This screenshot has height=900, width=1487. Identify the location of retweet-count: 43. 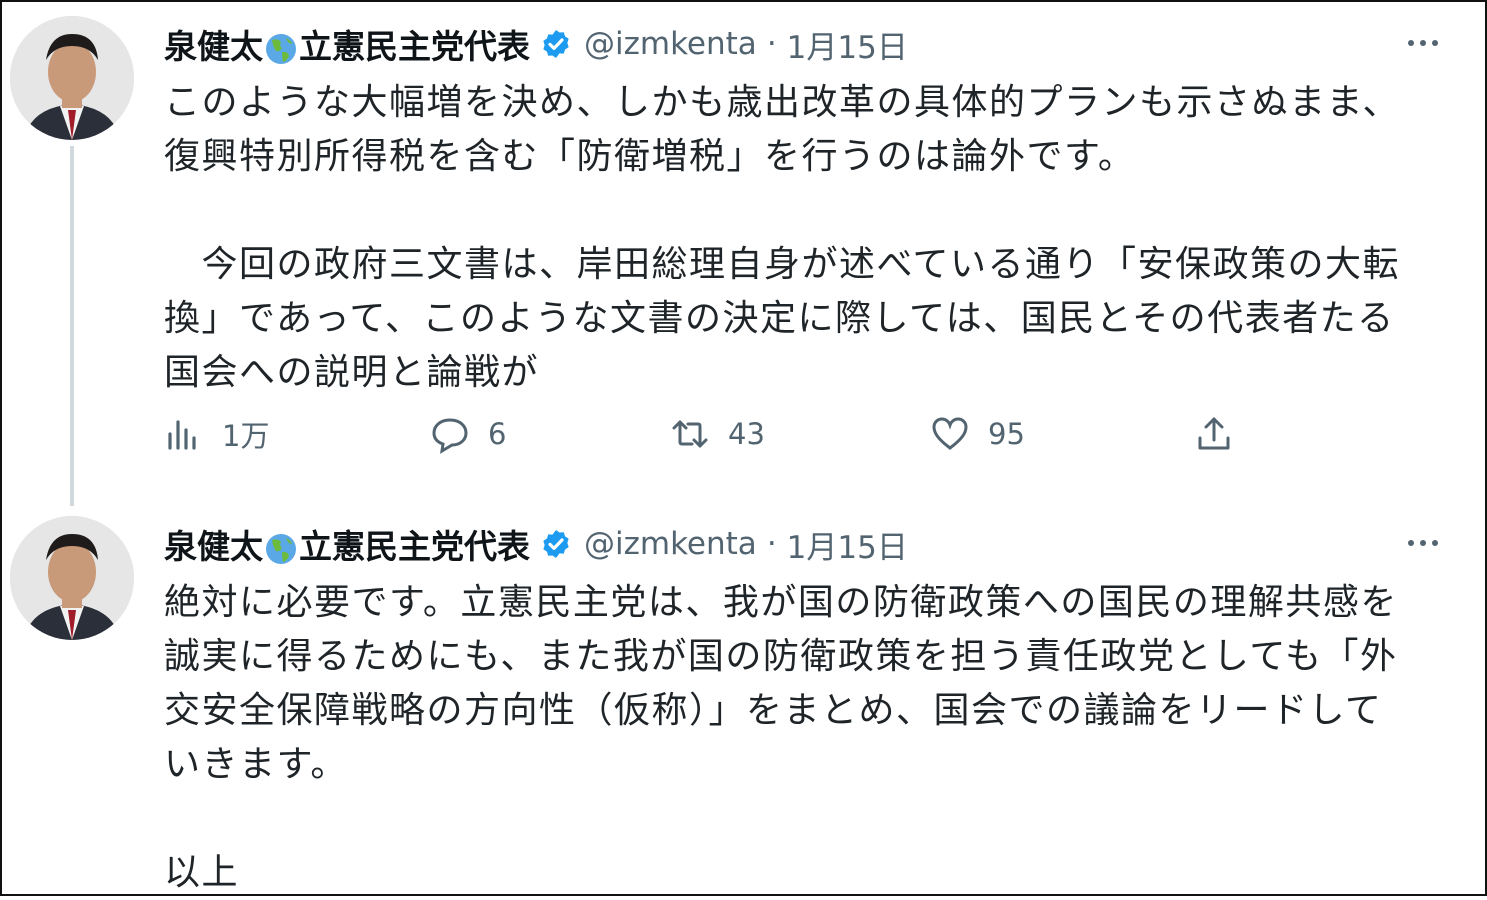
(746, 434).